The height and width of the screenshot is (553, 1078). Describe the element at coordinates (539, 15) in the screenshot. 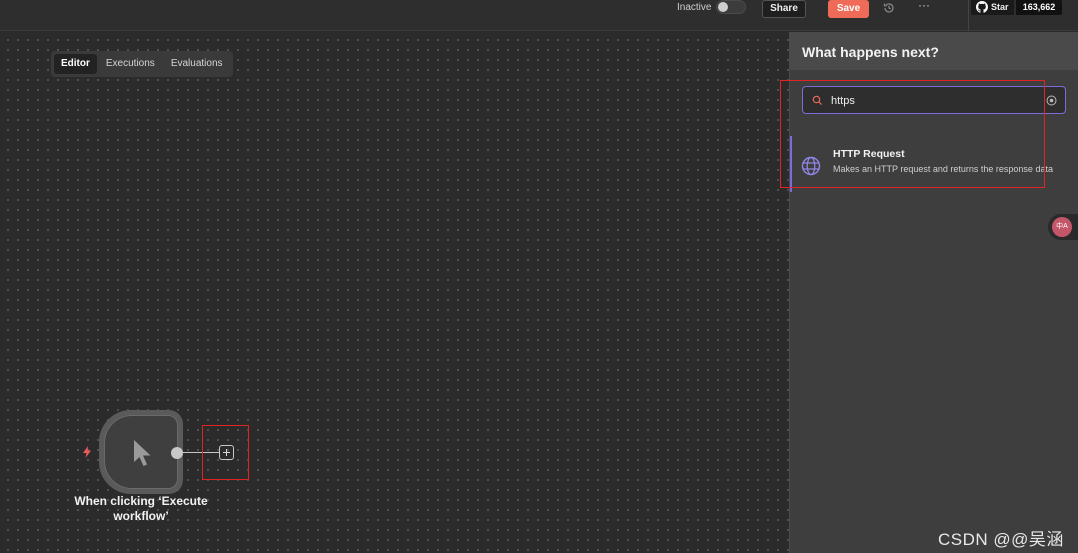

I see `top-bar: Inactive Share Save ··· Star 163,662` at that location.